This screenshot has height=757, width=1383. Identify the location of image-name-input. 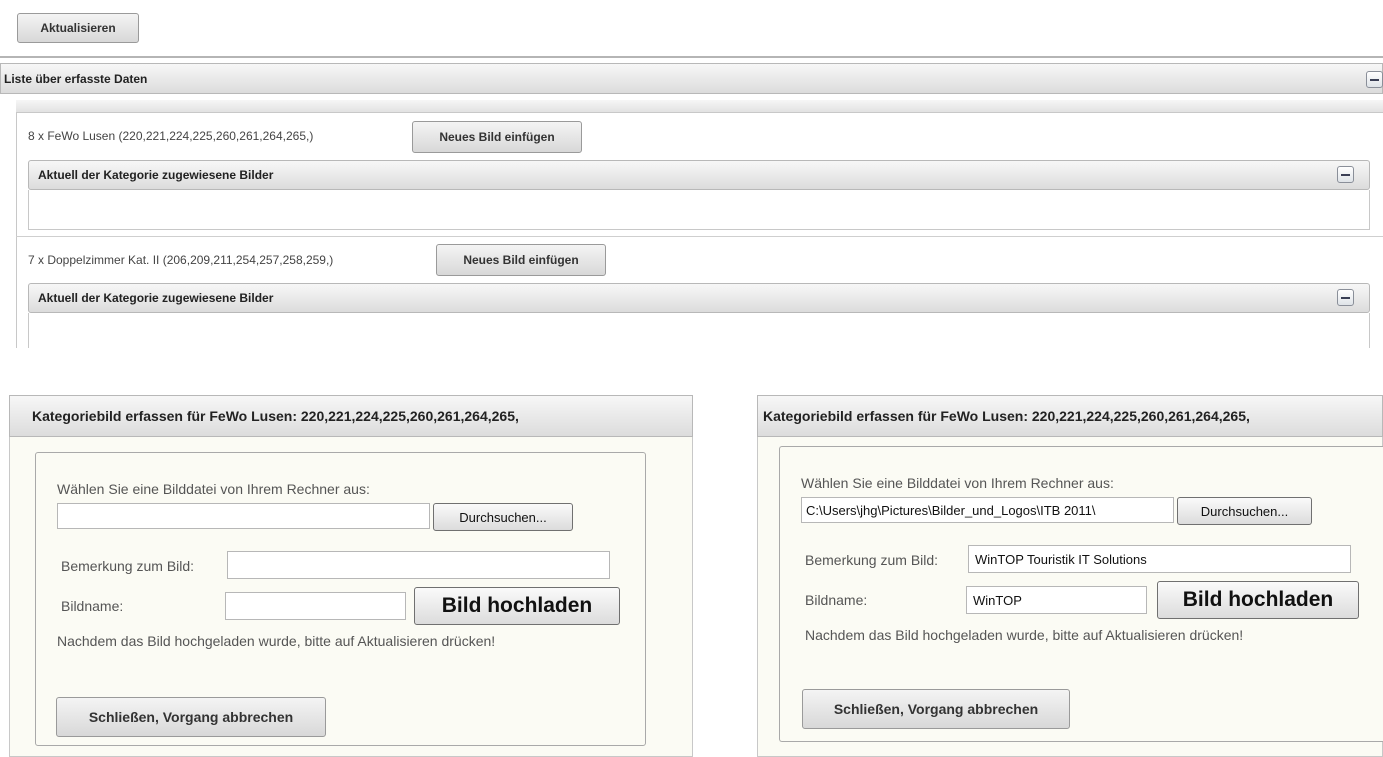
(315, 606).